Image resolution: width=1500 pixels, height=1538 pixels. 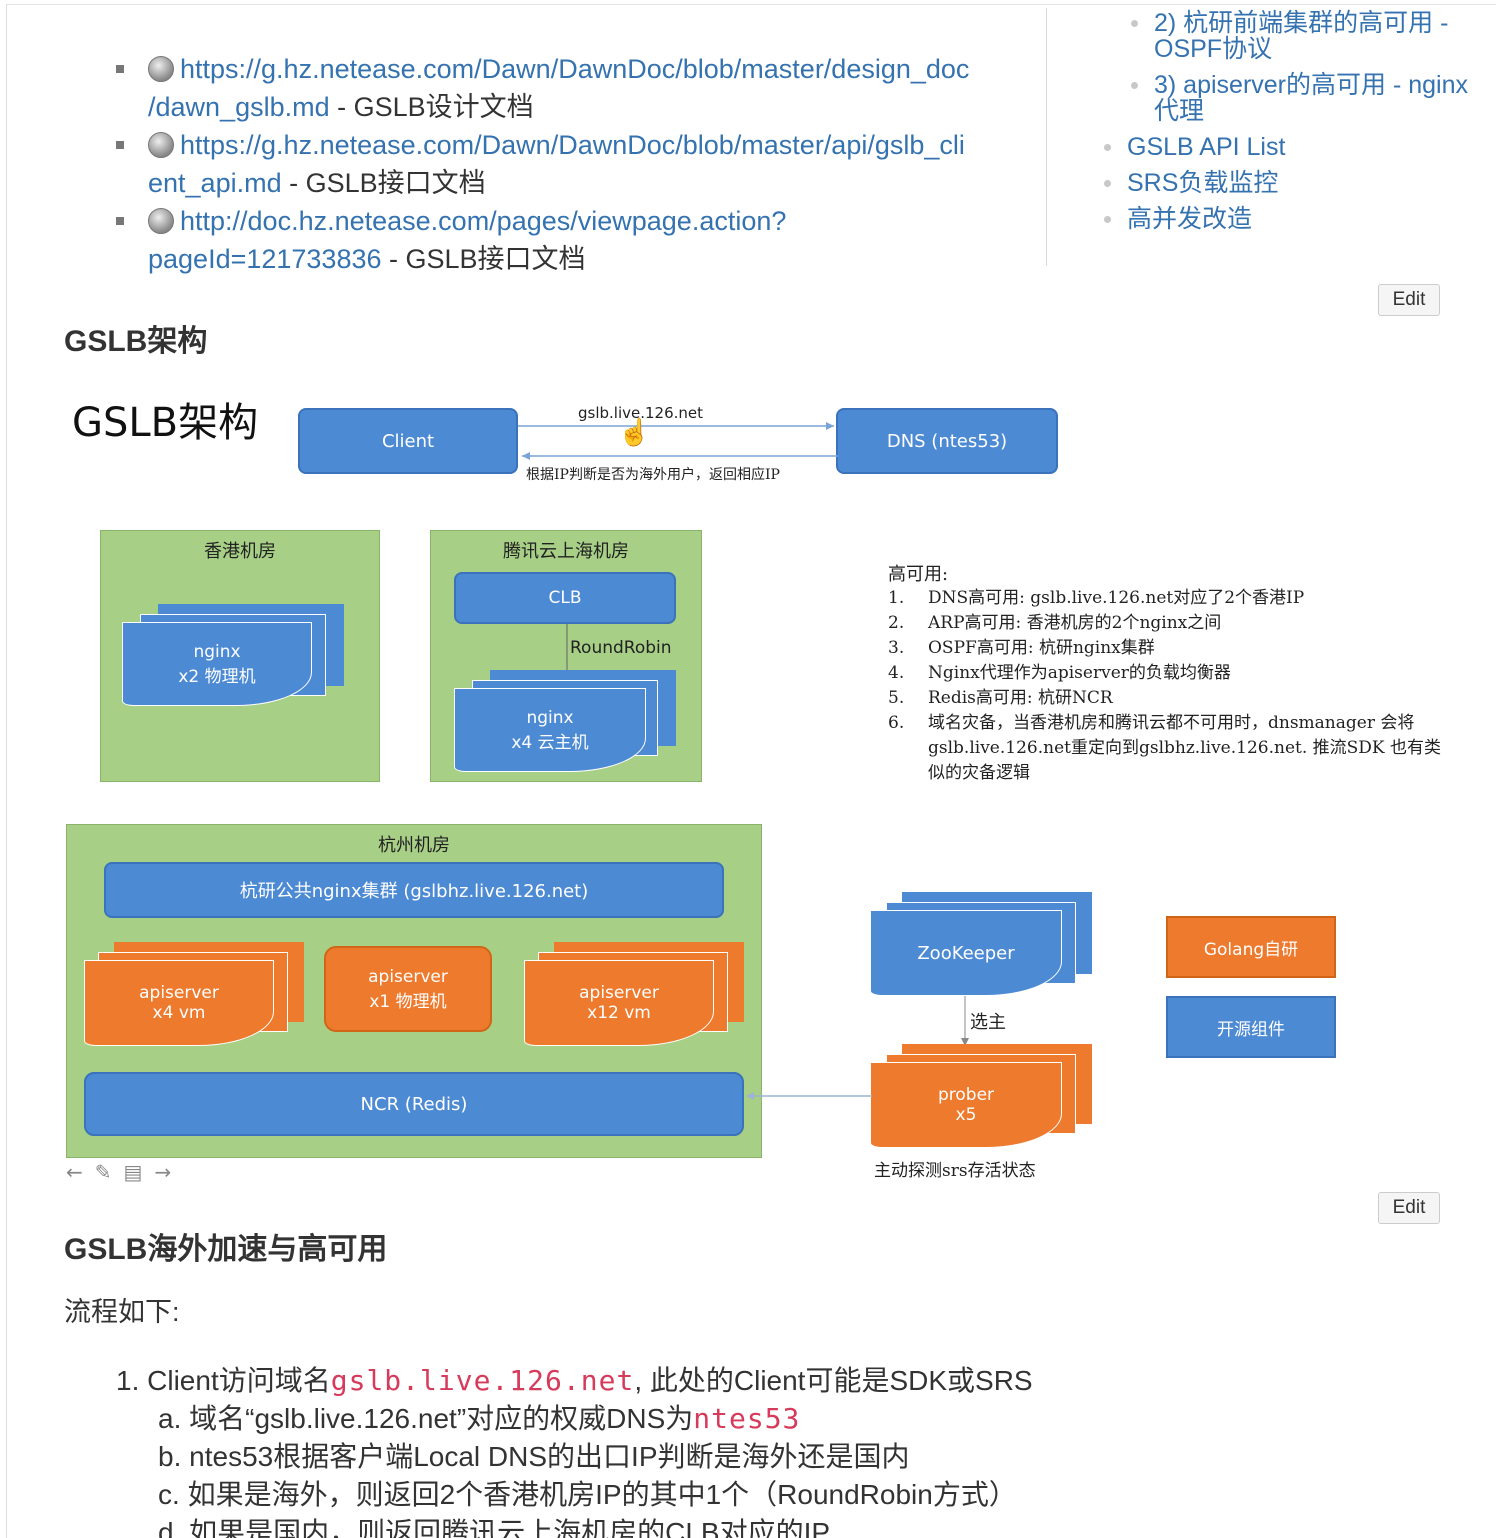 I want to click on link-url-cont: pageId=121733836, so click(x=265, y=259).